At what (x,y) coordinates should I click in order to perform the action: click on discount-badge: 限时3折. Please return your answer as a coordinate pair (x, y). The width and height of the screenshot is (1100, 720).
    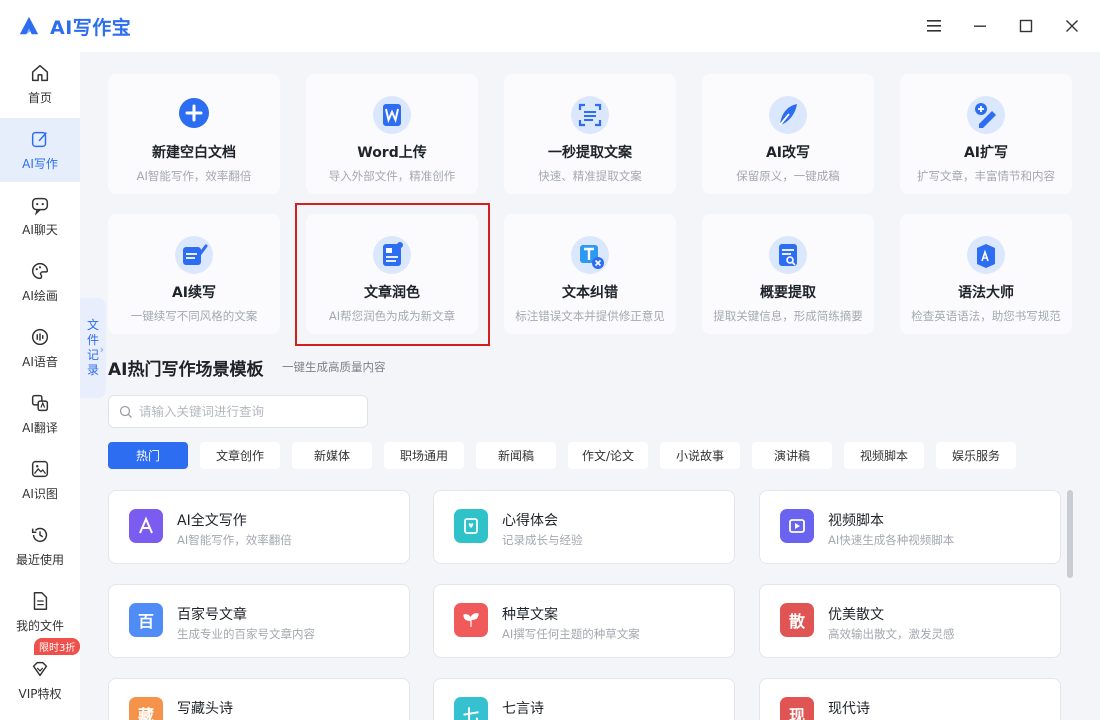
    Looking at the image, I should click on (57, 646).